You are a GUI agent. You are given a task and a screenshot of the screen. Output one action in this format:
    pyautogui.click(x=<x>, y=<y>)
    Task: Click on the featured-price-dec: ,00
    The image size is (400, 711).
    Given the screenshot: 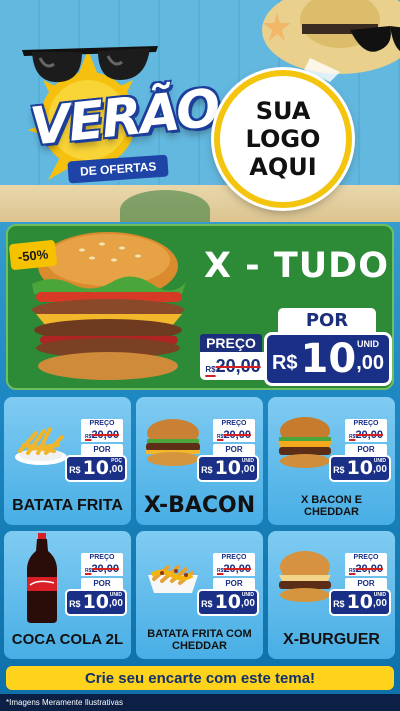 What is the action you would take?
    pyautogui.click(x=370, y=363)
    